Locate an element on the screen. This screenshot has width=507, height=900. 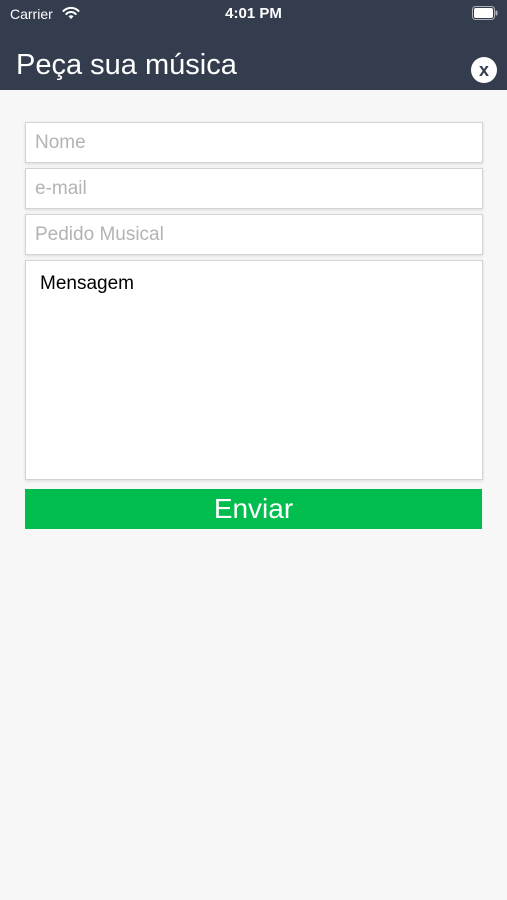
song-request-input is located at coordinates (254, 234).